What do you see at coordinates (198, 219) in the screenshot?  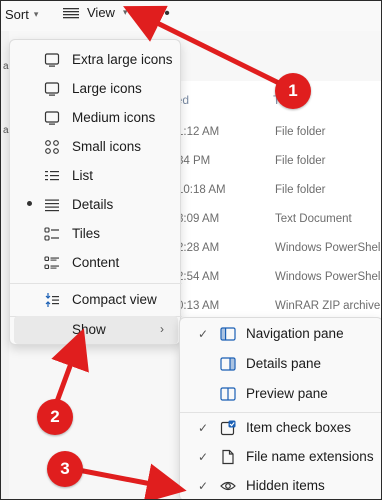 I see `cell-date: 3:09 AM` at bounding box center [198, 219].